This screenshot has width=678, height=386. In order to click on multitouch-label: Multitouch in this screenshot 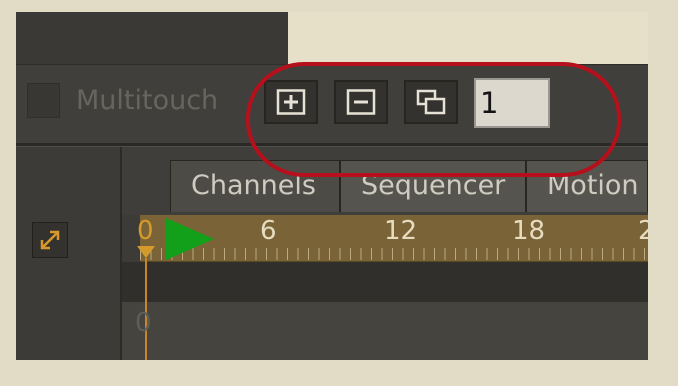, I will do `click(147, 100)`.